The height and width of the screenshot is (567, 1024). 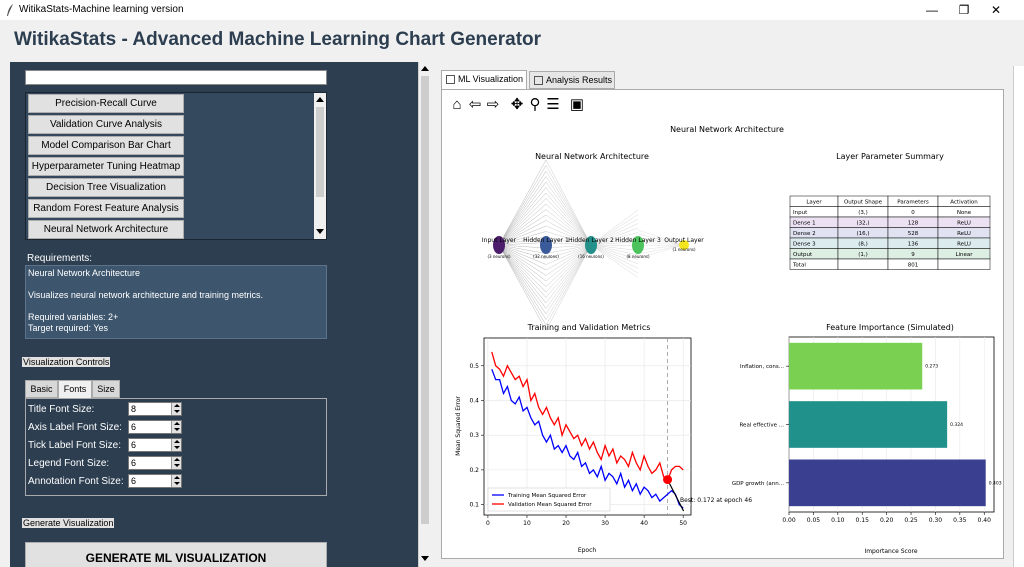 What do you see at coordinates (493, 105) in the screenshot?
I see `forward-icon: ⇨` at bounding box center [493, 105].